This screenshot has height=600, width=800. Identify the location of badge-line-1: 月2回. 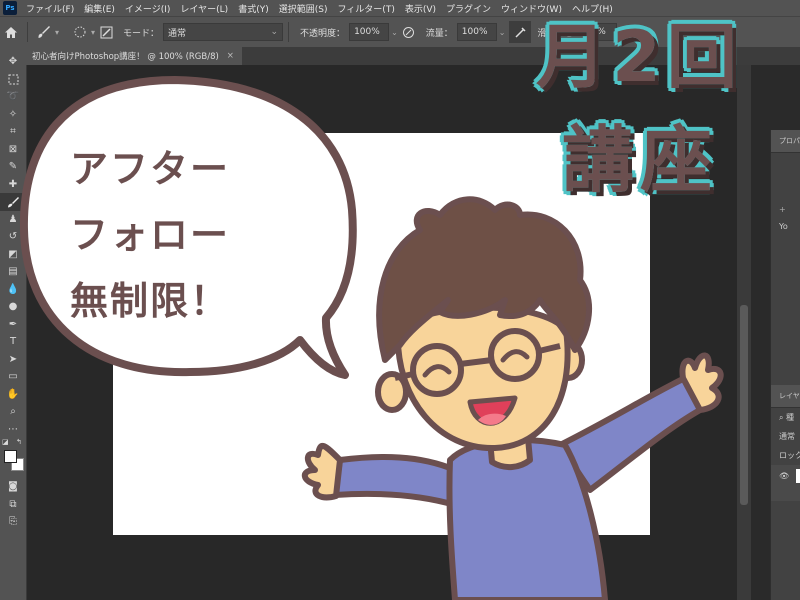
(639, 57).